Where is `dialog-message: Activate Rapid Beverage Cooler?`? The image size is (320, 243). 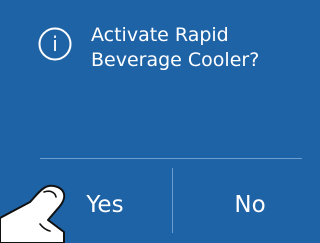
dialog-message: Activate Rapid Beverage Cooler? is located at coordinates (175, 47).